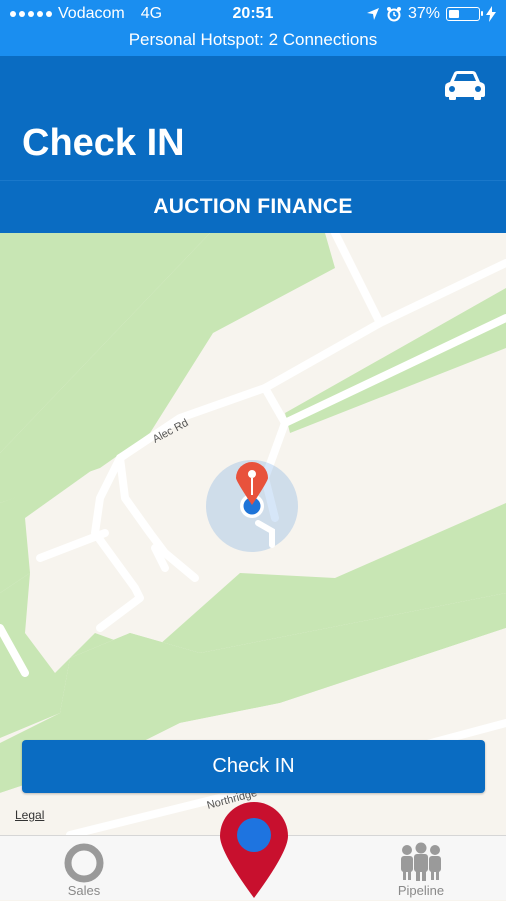  What do you see at coordinates (254, 850) in the screenshot?
I see `location-pin-icon` at bounding box center [254, 850].